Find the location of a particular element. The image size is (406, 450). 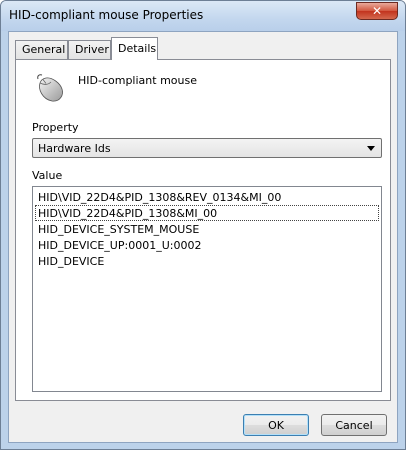

tab-details: Details is located at coordinates (134, 48).